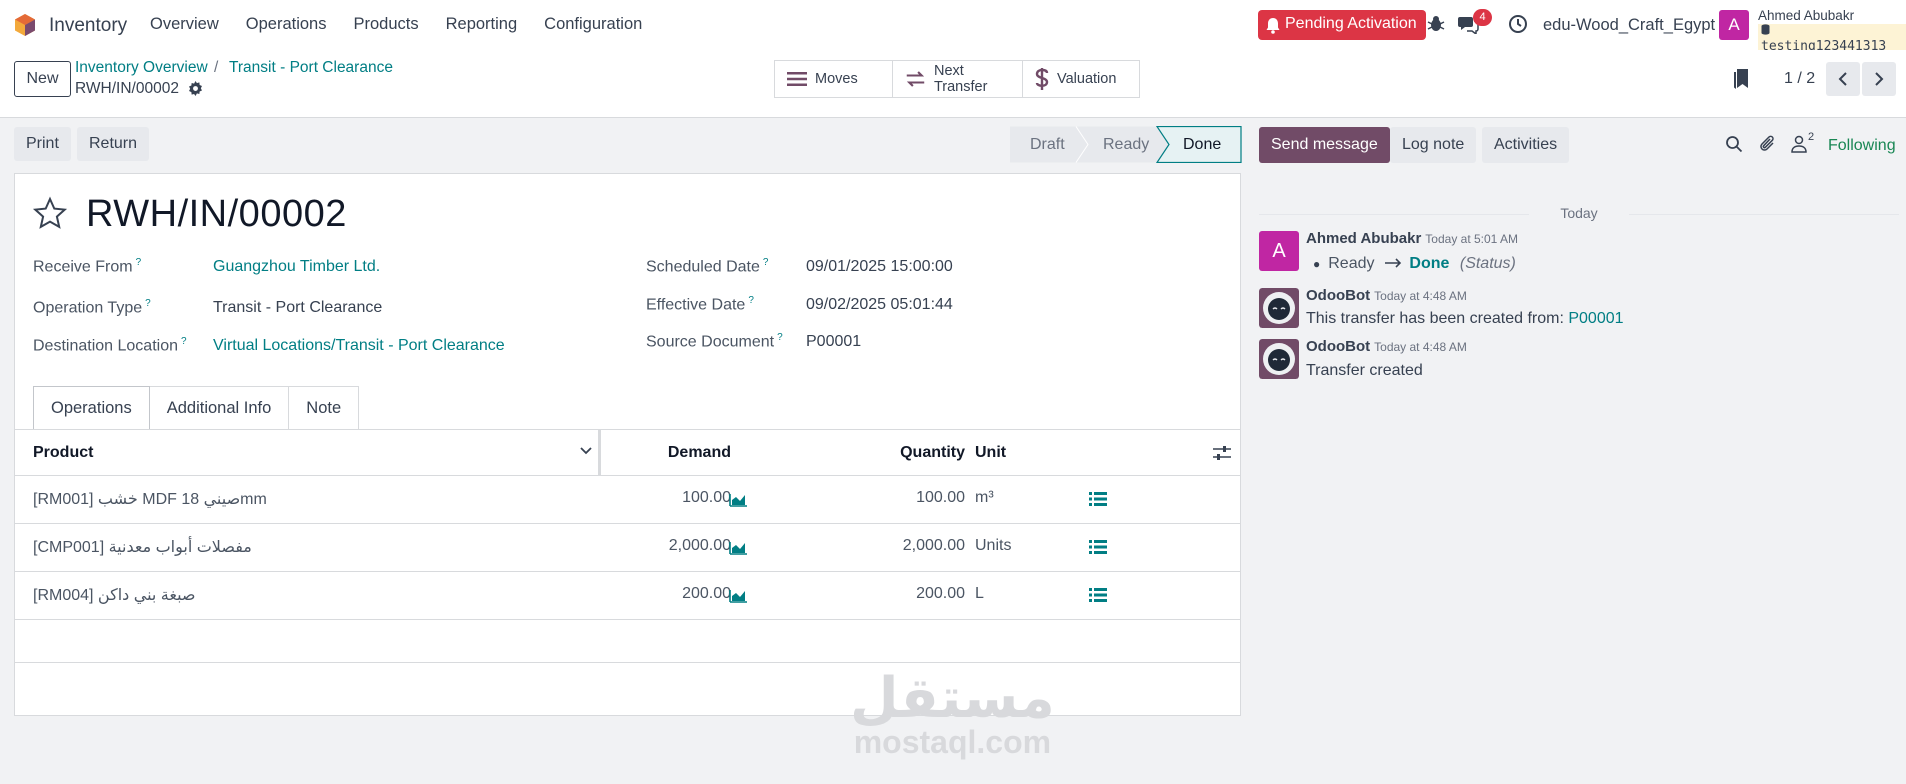 This screenshot has height=784, width=1906. I want to click on avatar: A, so click(1279, 251).